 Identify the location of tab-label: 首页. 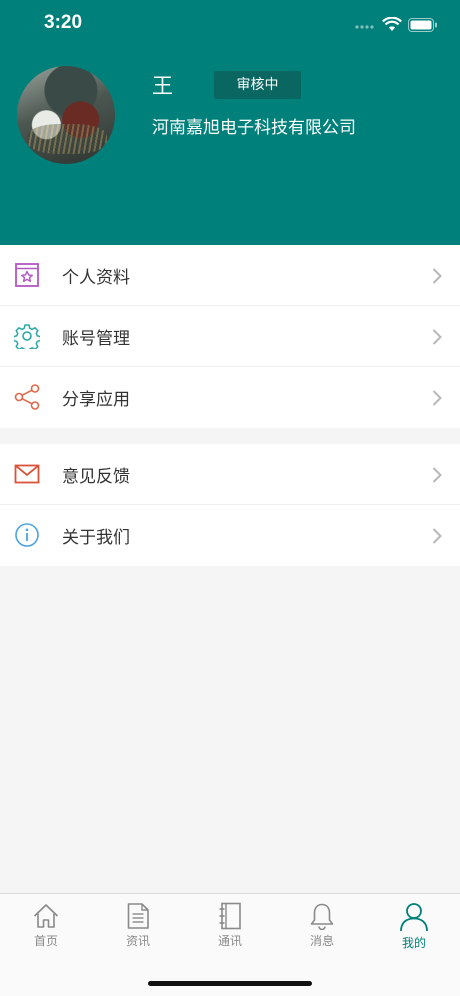
(45, 941).